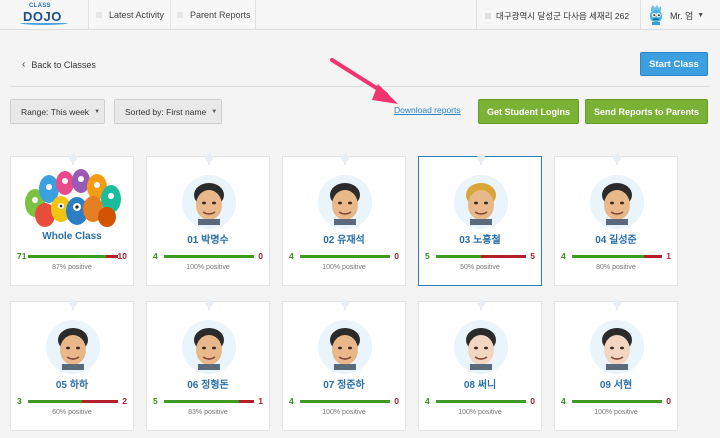  I want to click on student-card: 06 정형돈 5 1 83% positive, so click(208, 365).